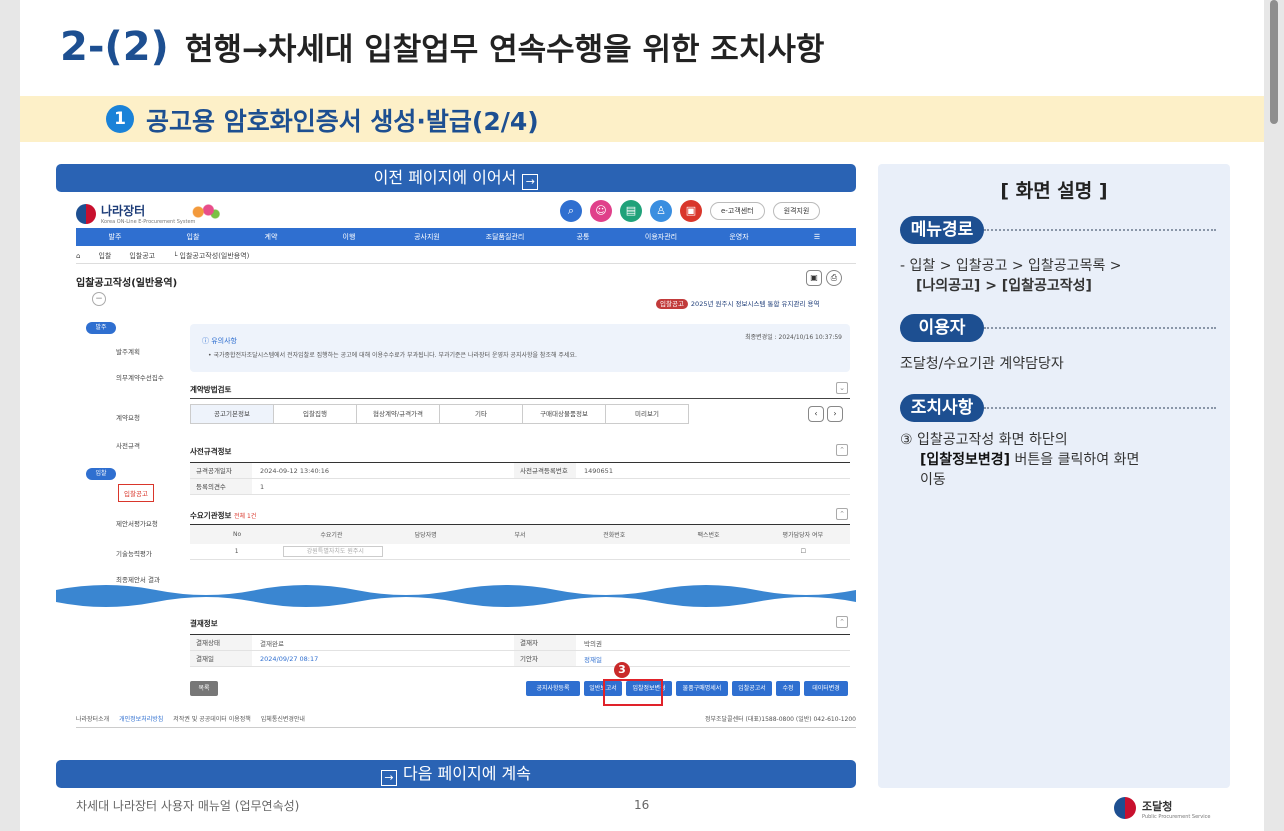 Image resolution: width=1284 pixels, height=831 pixels. I want to click on banner-top-label: 이전 페이지에 이어서, so click(445, 177).